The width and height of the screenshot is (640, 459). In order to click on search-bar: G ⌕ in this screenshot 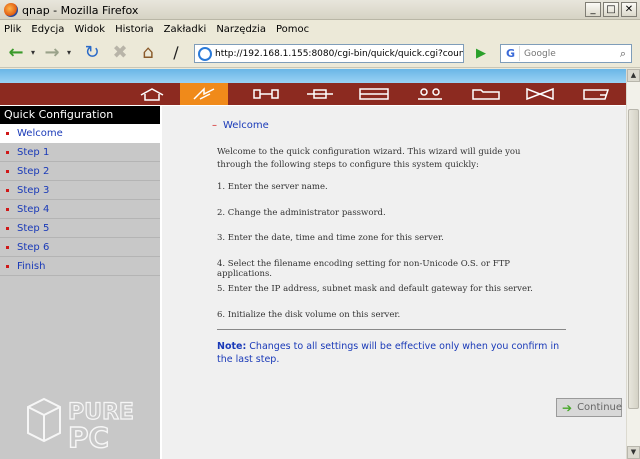, I will do `click(566, 53)`.